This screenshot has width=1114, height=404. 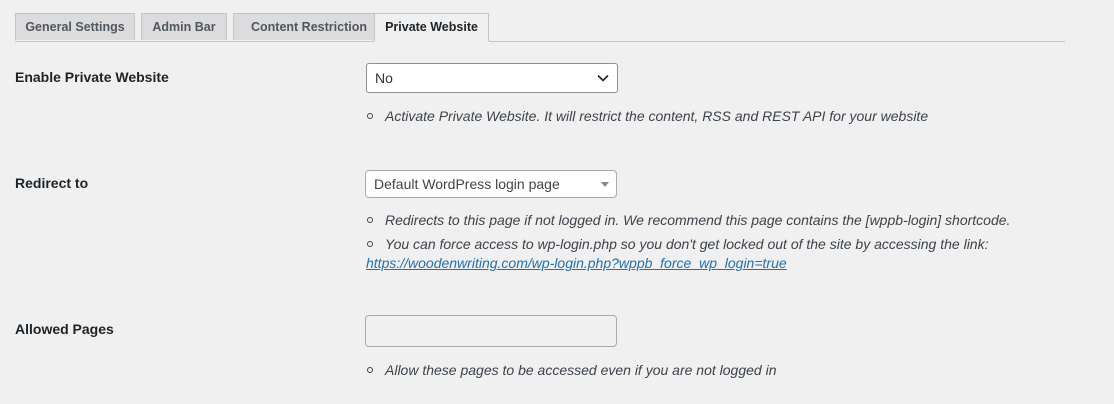 What do you see at coordinates (384, 78) in the screenshot?
I see `enable-private-website-value: No` at bounding box center [384, 78].